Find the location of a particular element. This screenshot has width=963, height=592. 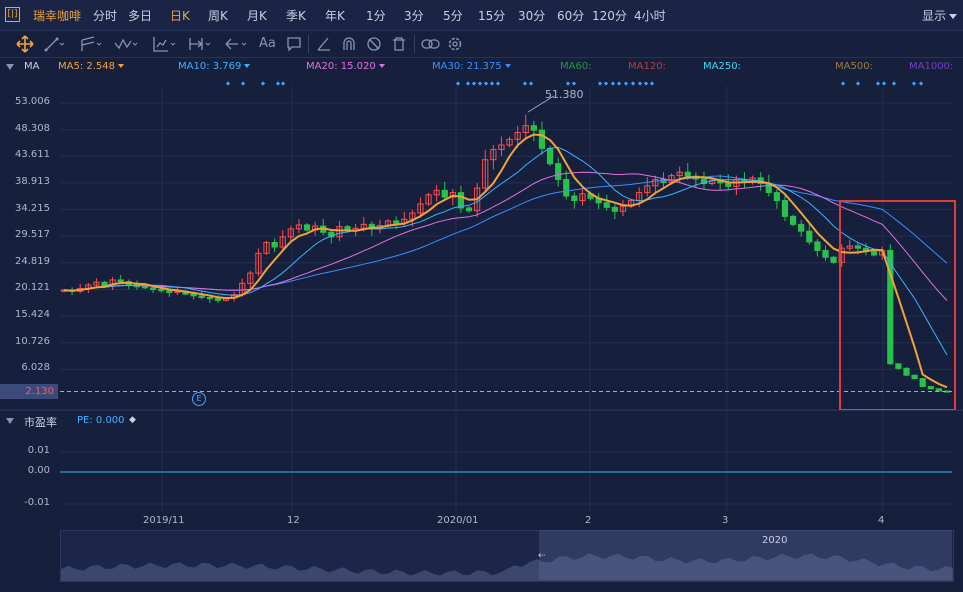

period-tab-6: 年K is located at coordinates (335, 15).